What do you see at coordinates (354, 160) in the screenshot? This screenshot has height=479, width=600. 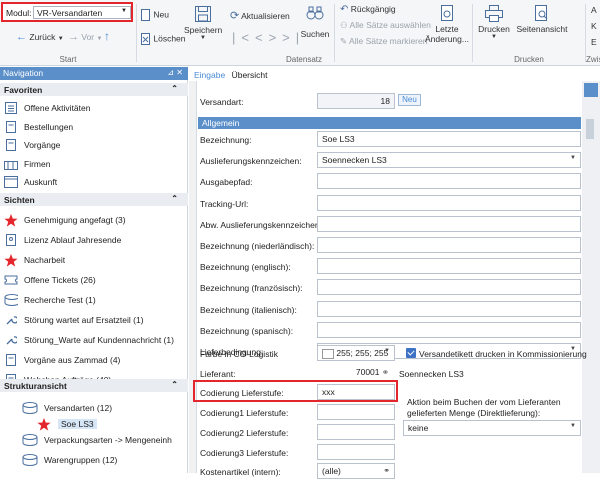 I see `field-value: Soennecken LS3` at bounding box center [354, 160].